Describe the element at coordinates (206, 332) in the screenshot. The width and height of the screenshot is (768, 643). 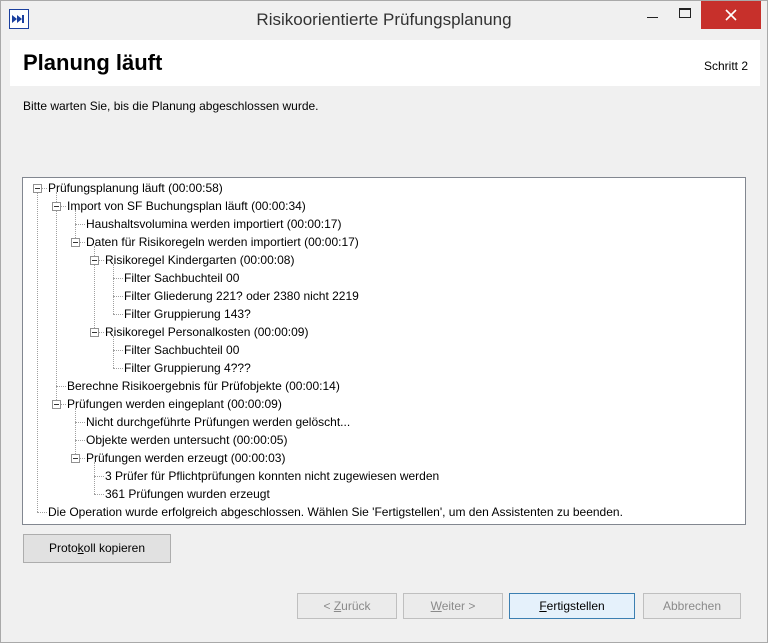
I see `tree-node: Risikoregel Personalkosten (00:00:09)` at that location.